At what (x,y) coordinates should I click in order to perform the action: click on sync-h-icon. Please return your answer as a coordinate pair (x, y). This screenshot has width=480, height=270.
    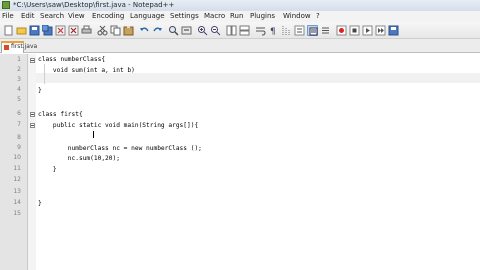
    Looking at the image, I should click on (244, 30).